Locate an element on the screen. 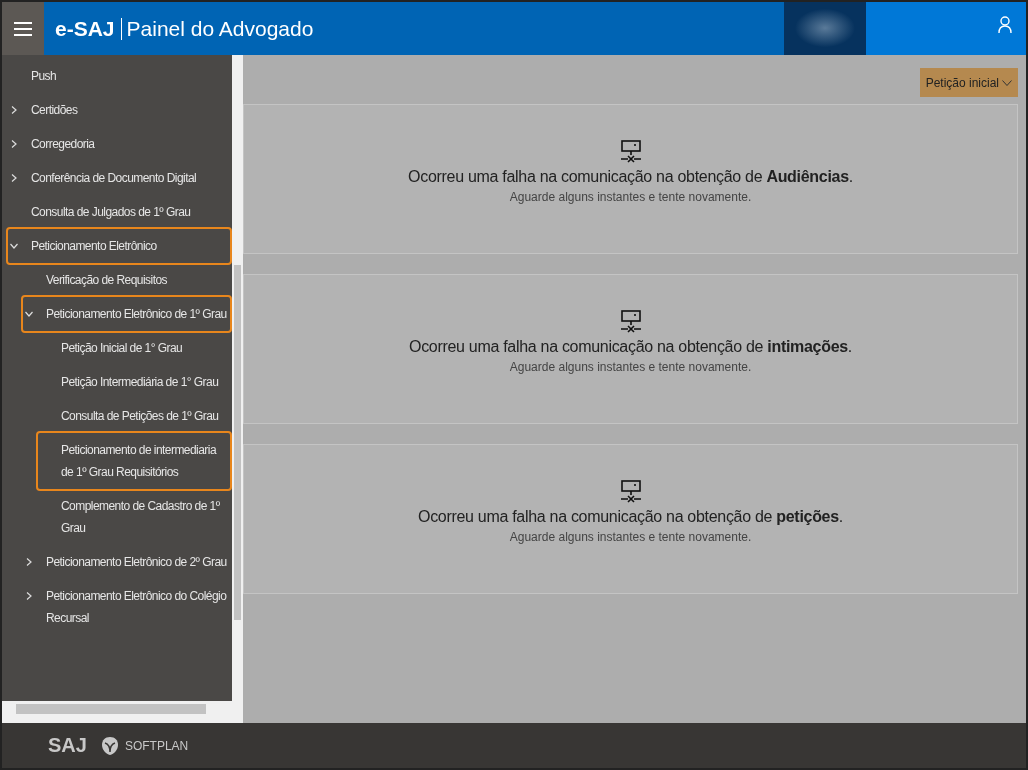  footer-logo: SOFTPLAN is located at coordinates (156, 745).